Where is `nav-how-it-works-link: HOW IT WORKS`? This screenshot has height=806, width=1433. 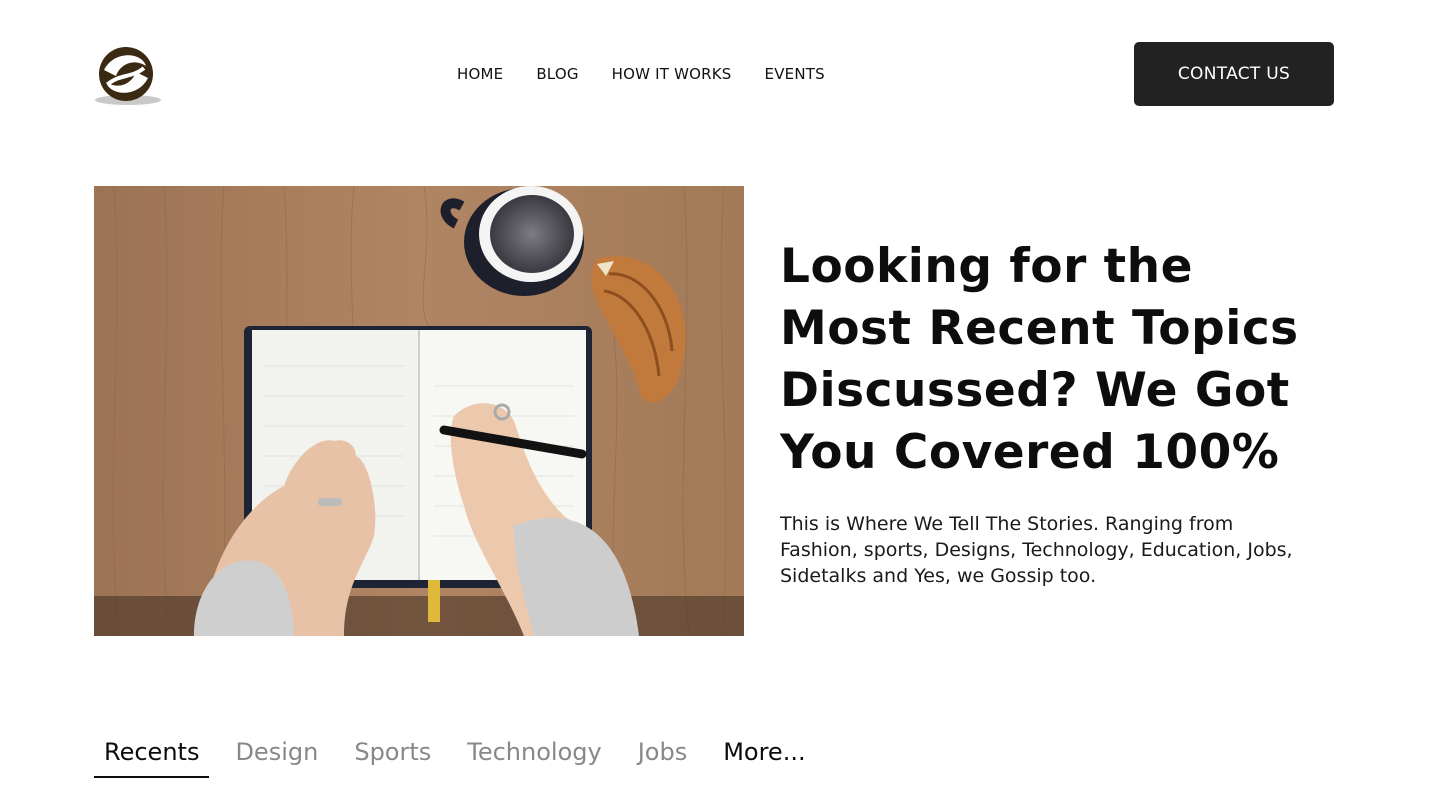
nav-how-it-works-link: HOW IT WORKS is located at coordinates (672, 74).